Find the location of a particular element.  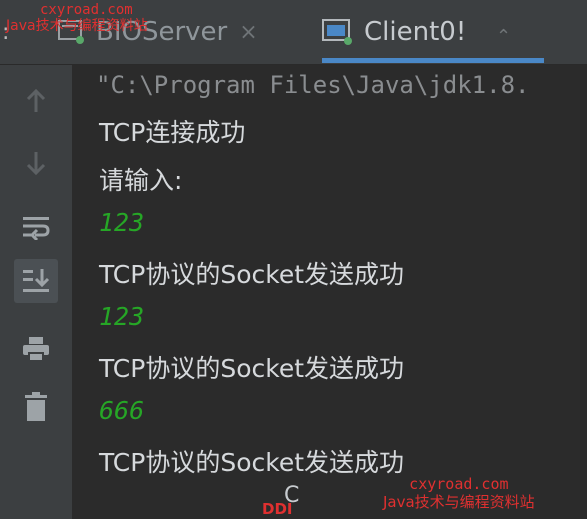

console-line: 请输入: is located at coordinates (141, 180).